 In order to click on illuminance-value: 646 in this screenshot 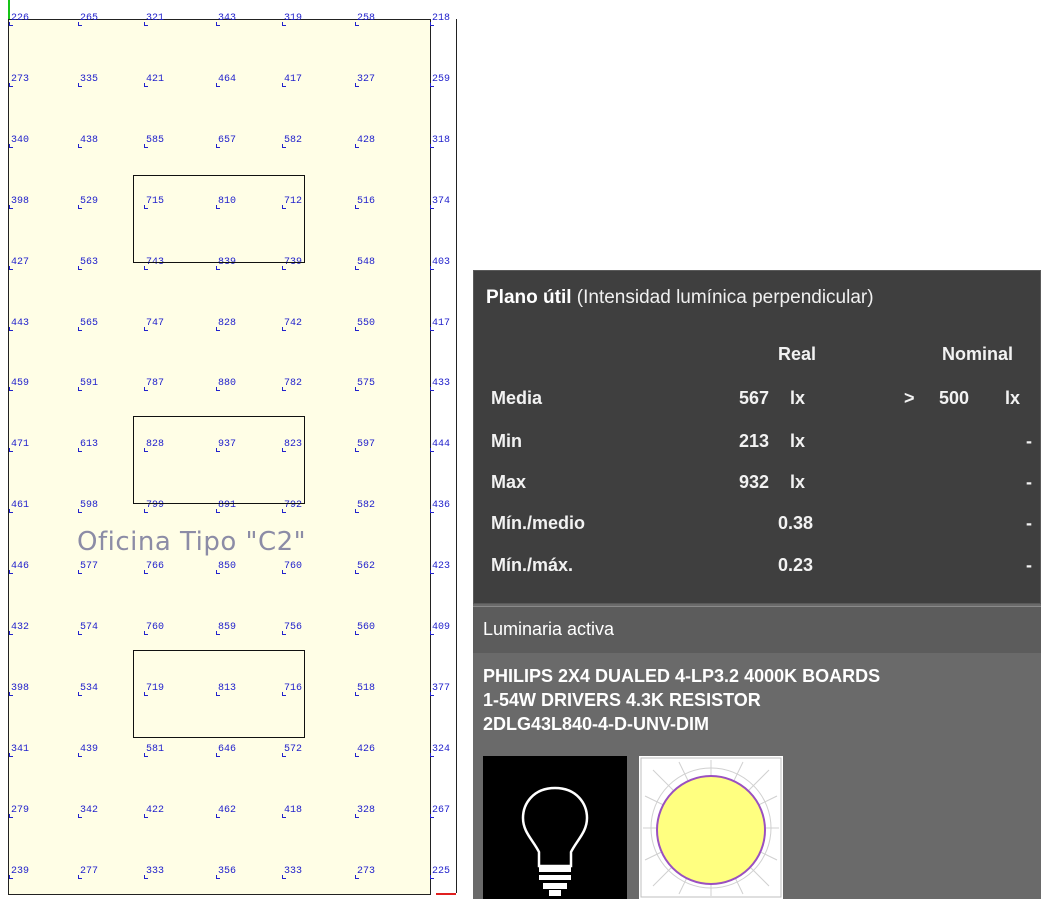, I will do `click(226, 750)`.